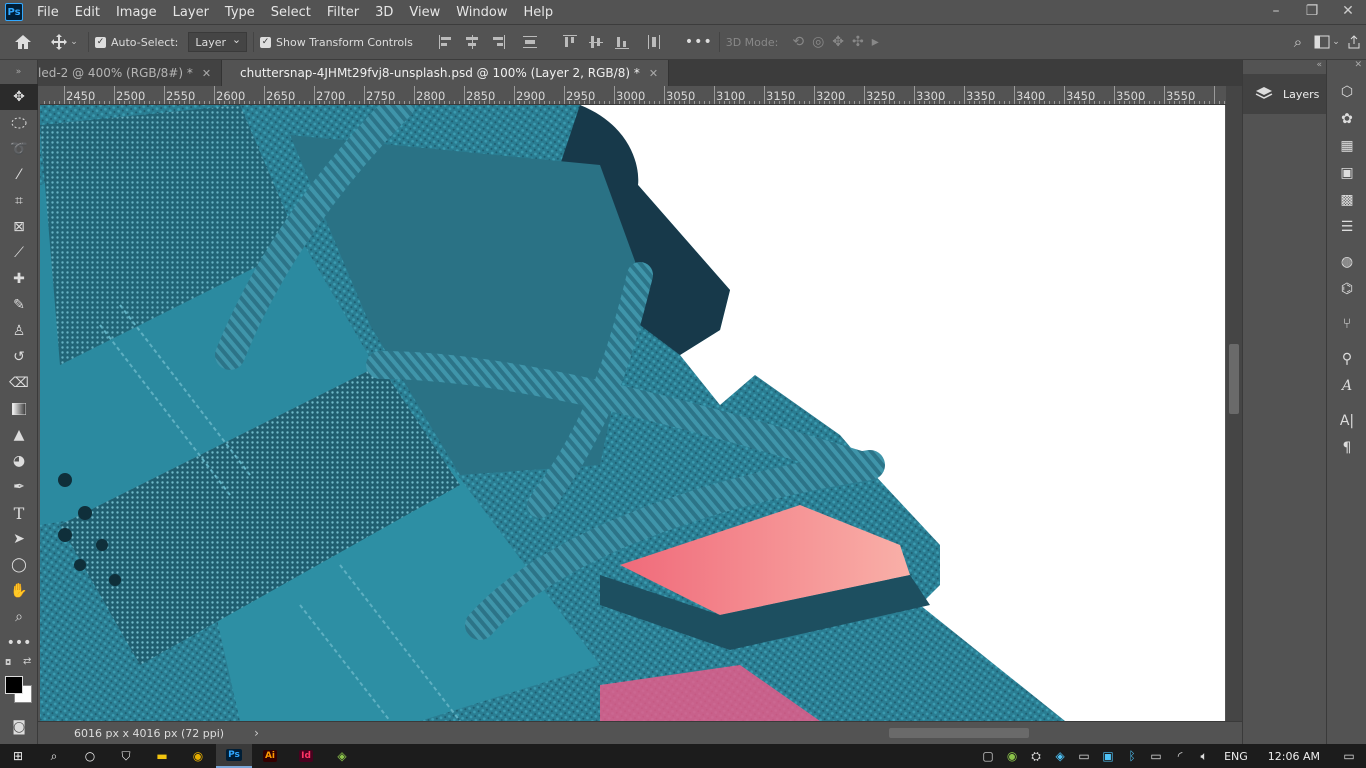 The image size is (1366, 768). Describe the element at coordinates (19, 383) in the screenshot. I see `eraser-tool: ⌫` at that location.